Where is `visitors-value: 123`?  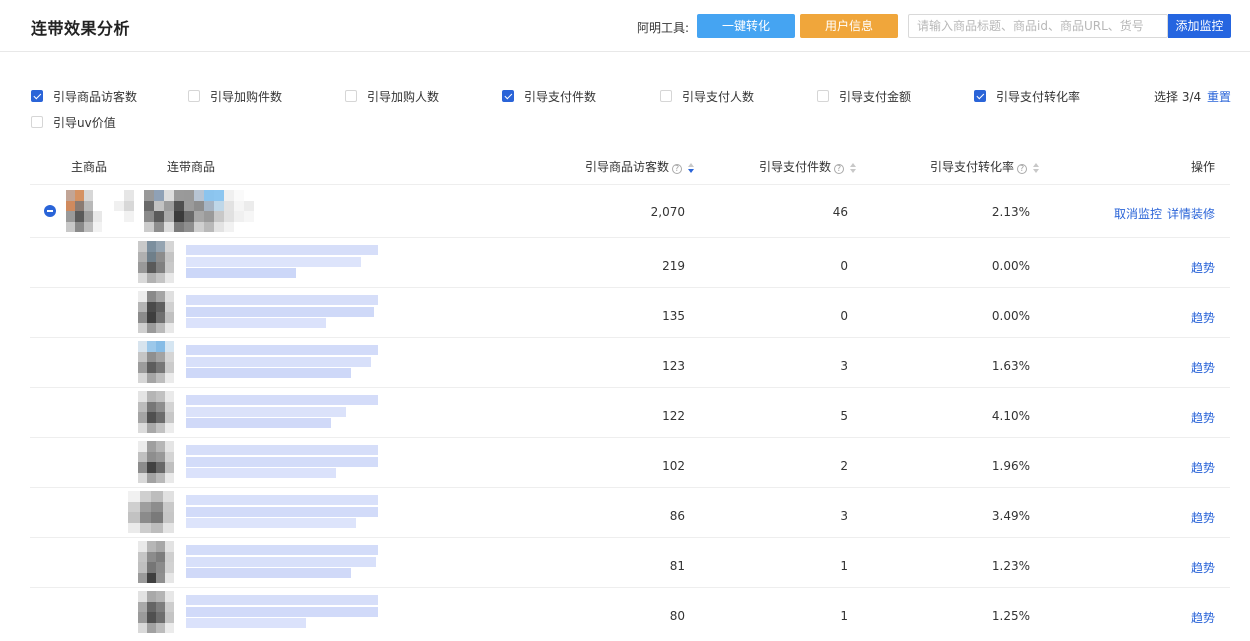 visitors-value: 123 is located at coordinates (673, 366).